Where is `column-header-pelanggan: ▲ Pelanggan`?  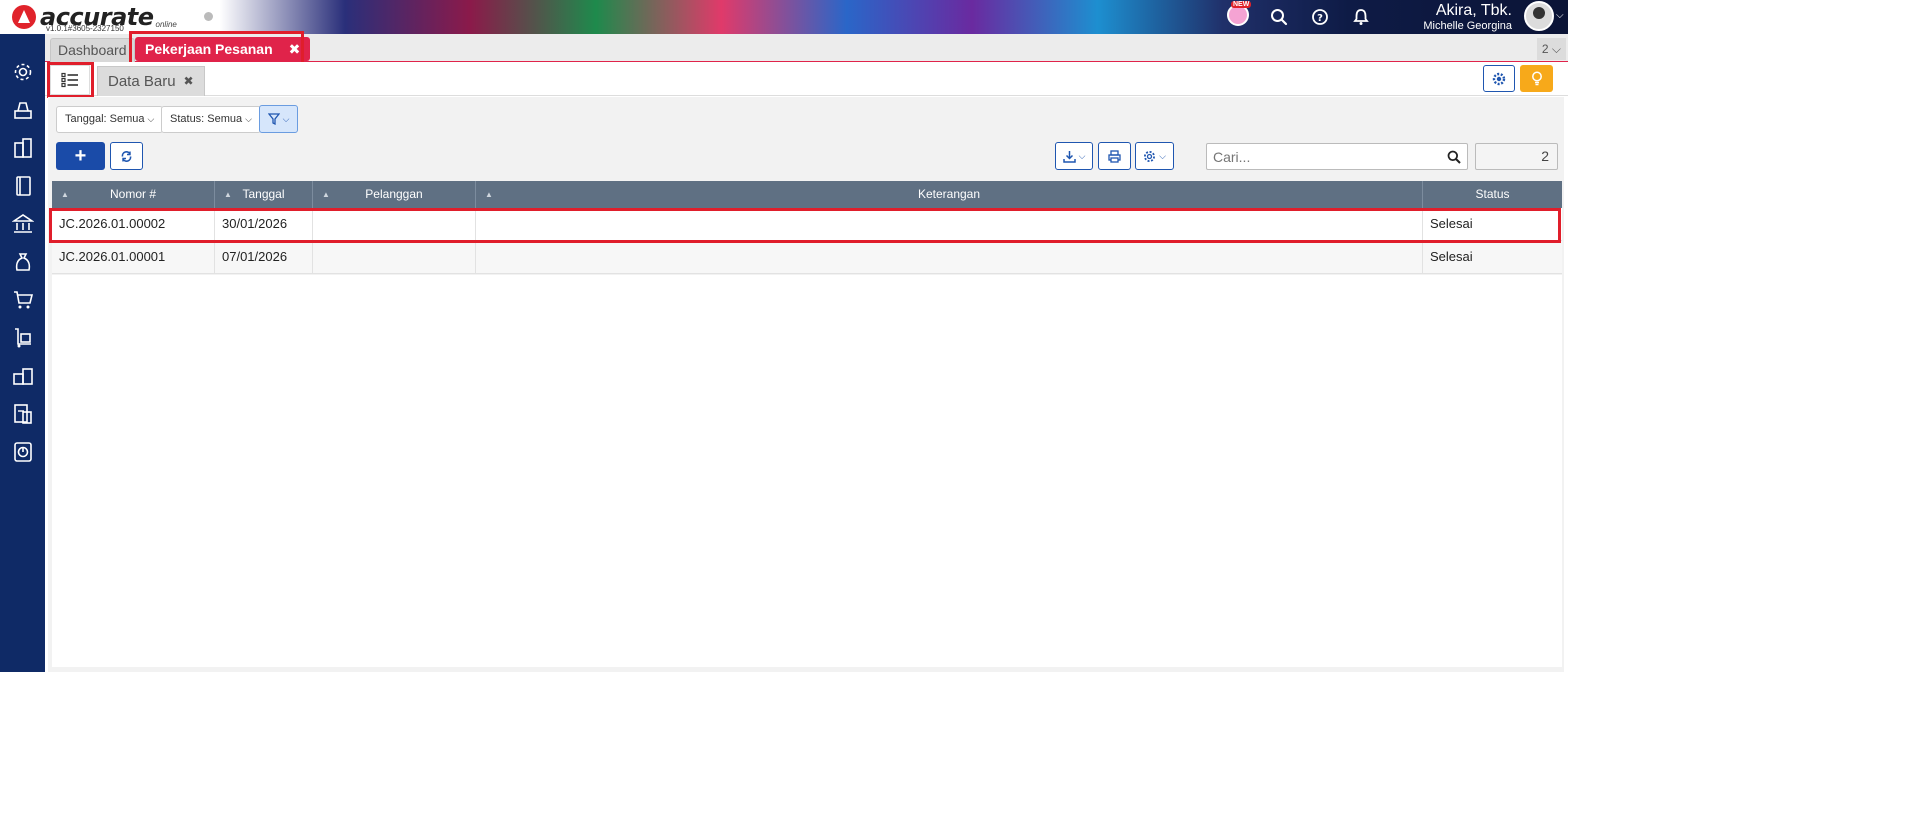 column-header-pelanggan: ▲ Pelanggan is located at coordinates (394, 194).